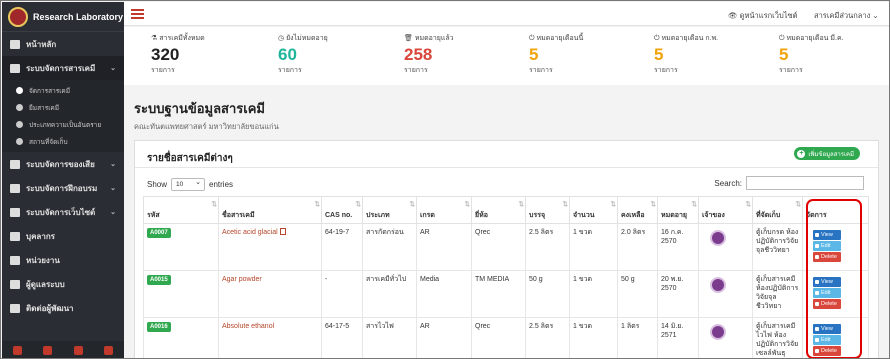 The height and width of the screenshot is (359, 890). What do you see at coordinates (63, 107) in the screenshot?
I see `submenu-item-borrow-chemicals: ยืมสารเคมี` at bounding box center [63, 107].